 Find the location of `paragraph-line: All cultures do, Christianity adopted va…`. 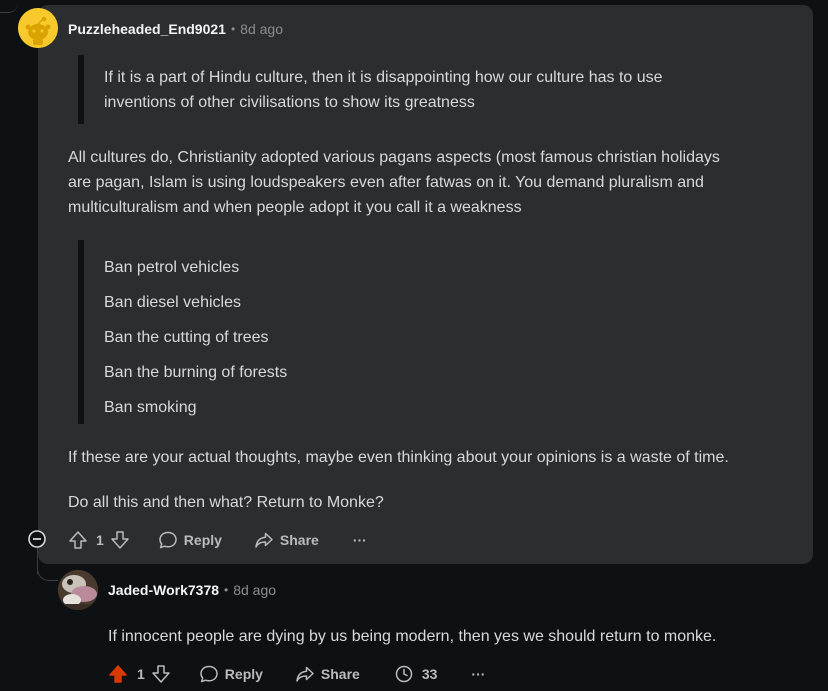

paragraph-line: All cultures do, Christianity adopted va… is located at coordinates (394, 157).